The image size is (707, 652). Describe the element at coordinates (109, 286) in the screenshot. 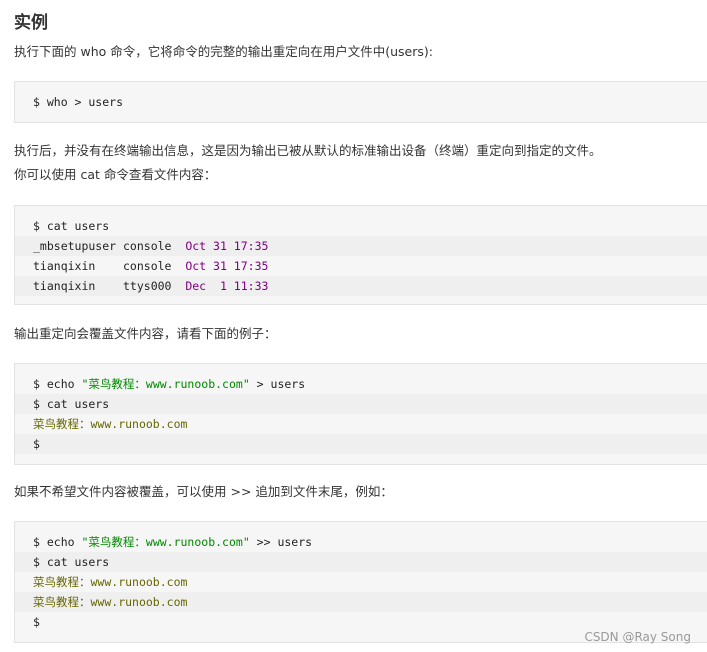

I see `code-text: tianqixin ttys000` at that location.